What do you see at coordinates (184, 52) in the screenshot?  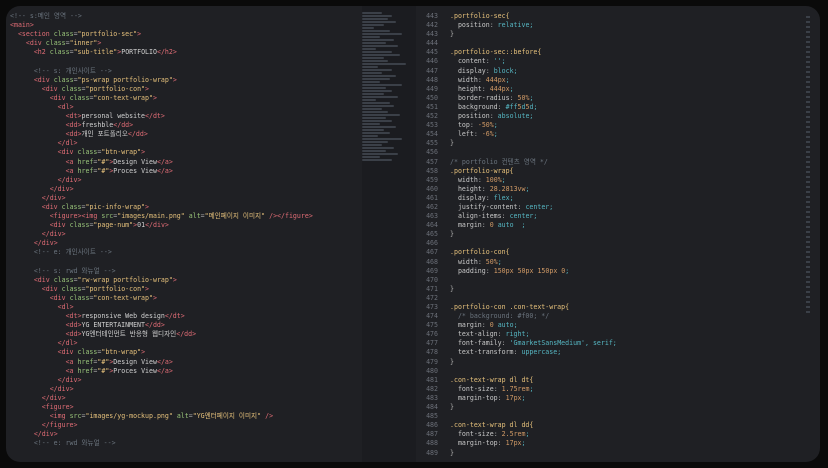 I see `html-code-line: <h2 class="sub-title">PORTFOLIO</h2>` at bounding box center [184, 52].